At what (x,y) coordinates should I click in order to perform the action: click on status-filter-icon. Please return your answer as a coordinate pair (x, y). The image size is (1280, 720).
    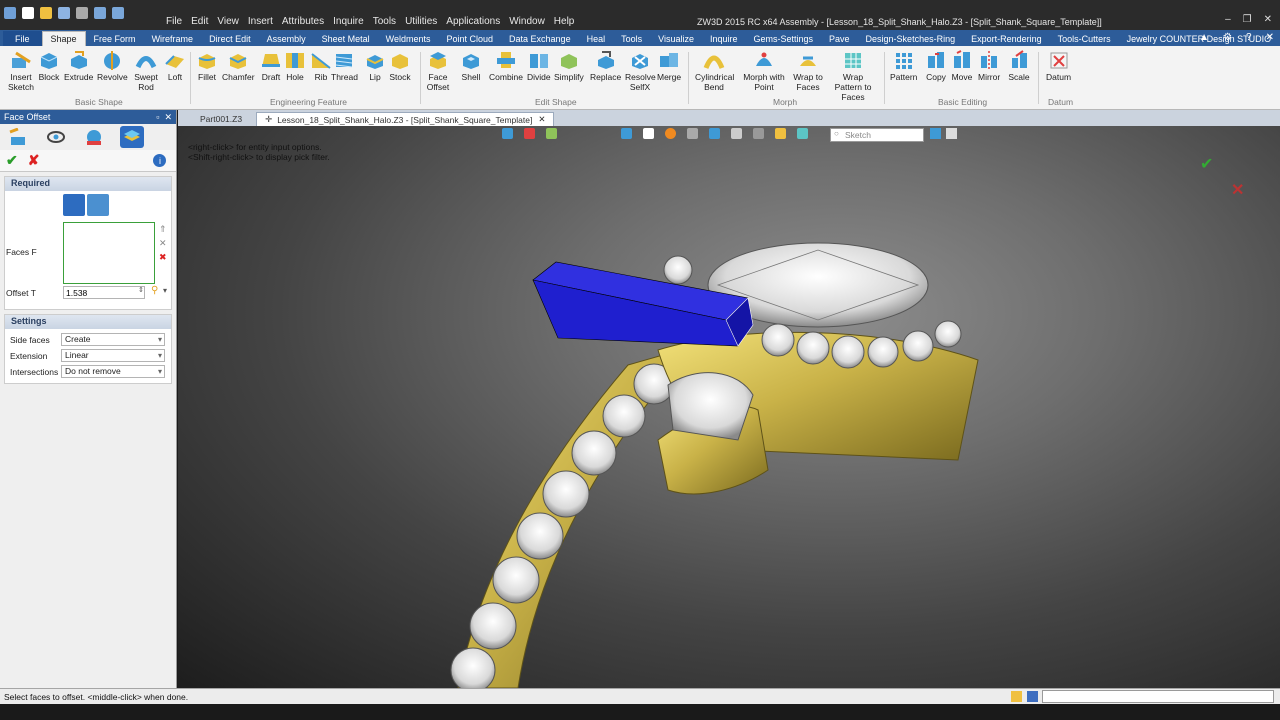
    Looking at the image, I should click on (1016, 696).